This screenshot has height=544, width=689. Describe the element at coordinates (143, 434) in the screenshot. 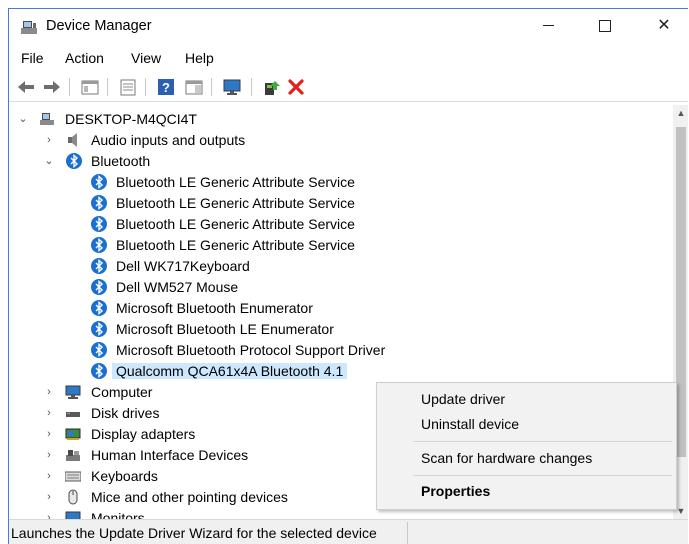

I see `category-label: Display adapters` at that location.